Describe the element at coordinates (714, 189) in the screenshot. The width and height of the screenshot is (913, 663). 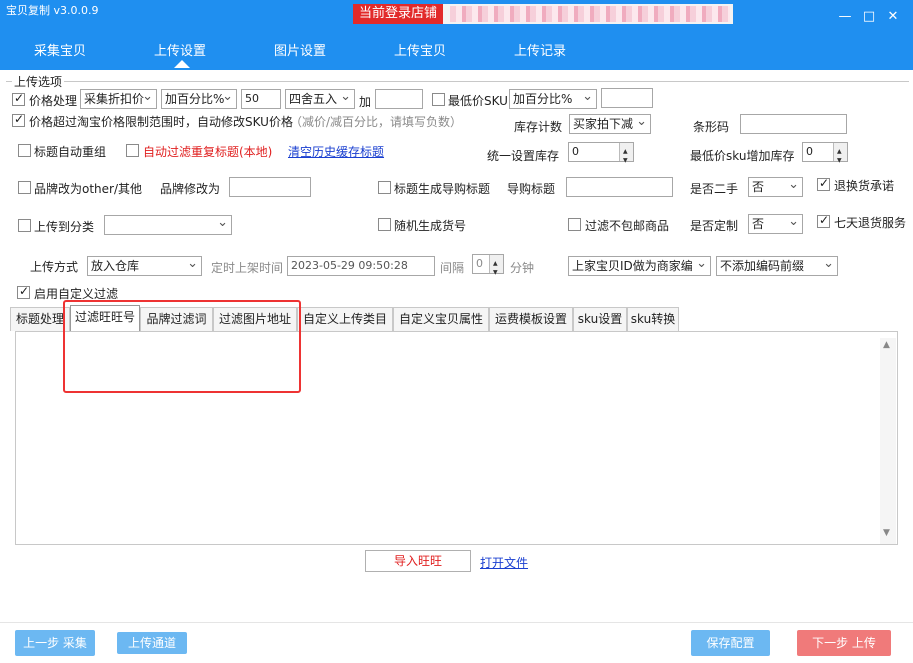
I see `second-hand-label: 是否二手` at that location.